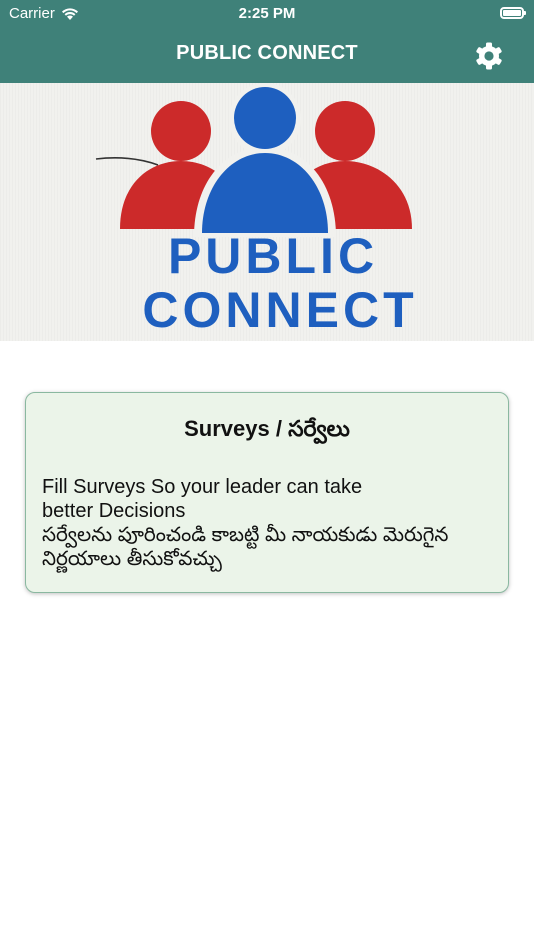 This screenshot has width=534, height=950. I want to click on page-title: PUBLIC CONNECT, so click(267, 53).